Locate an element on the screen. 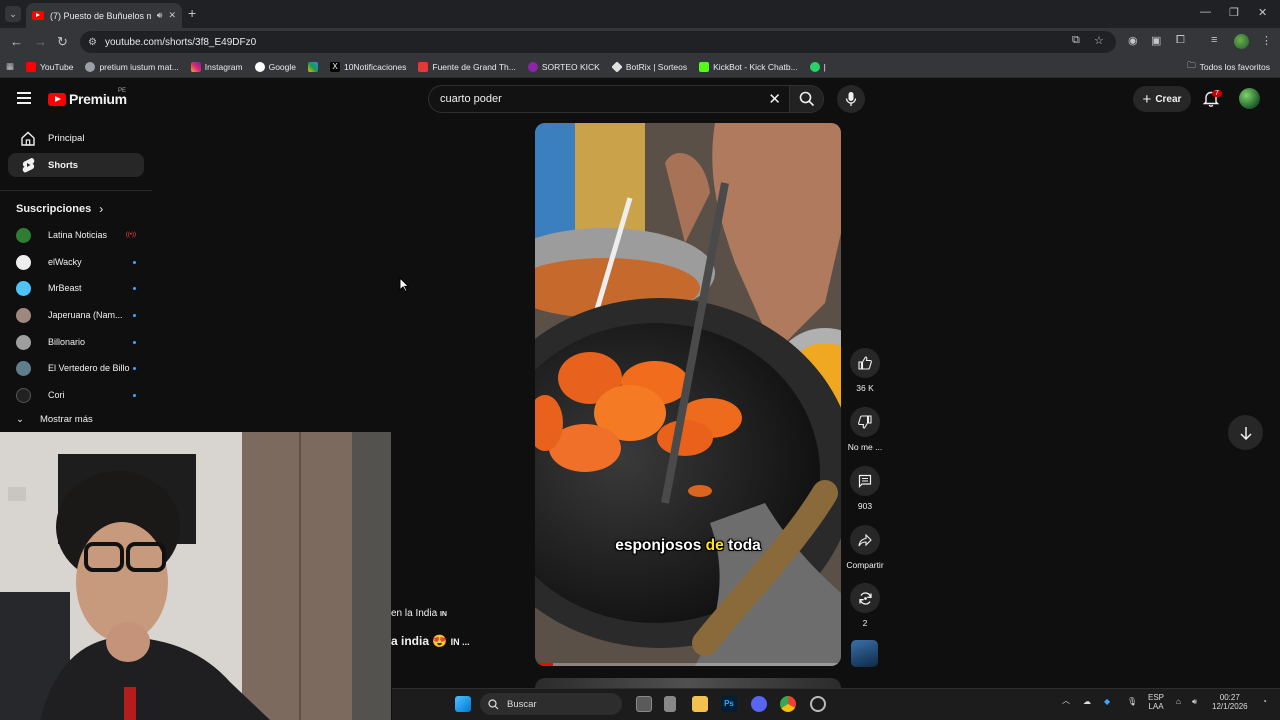 The image size is (1280, 720). video-title-line: en la India IN is located at coordinates (419, 613).